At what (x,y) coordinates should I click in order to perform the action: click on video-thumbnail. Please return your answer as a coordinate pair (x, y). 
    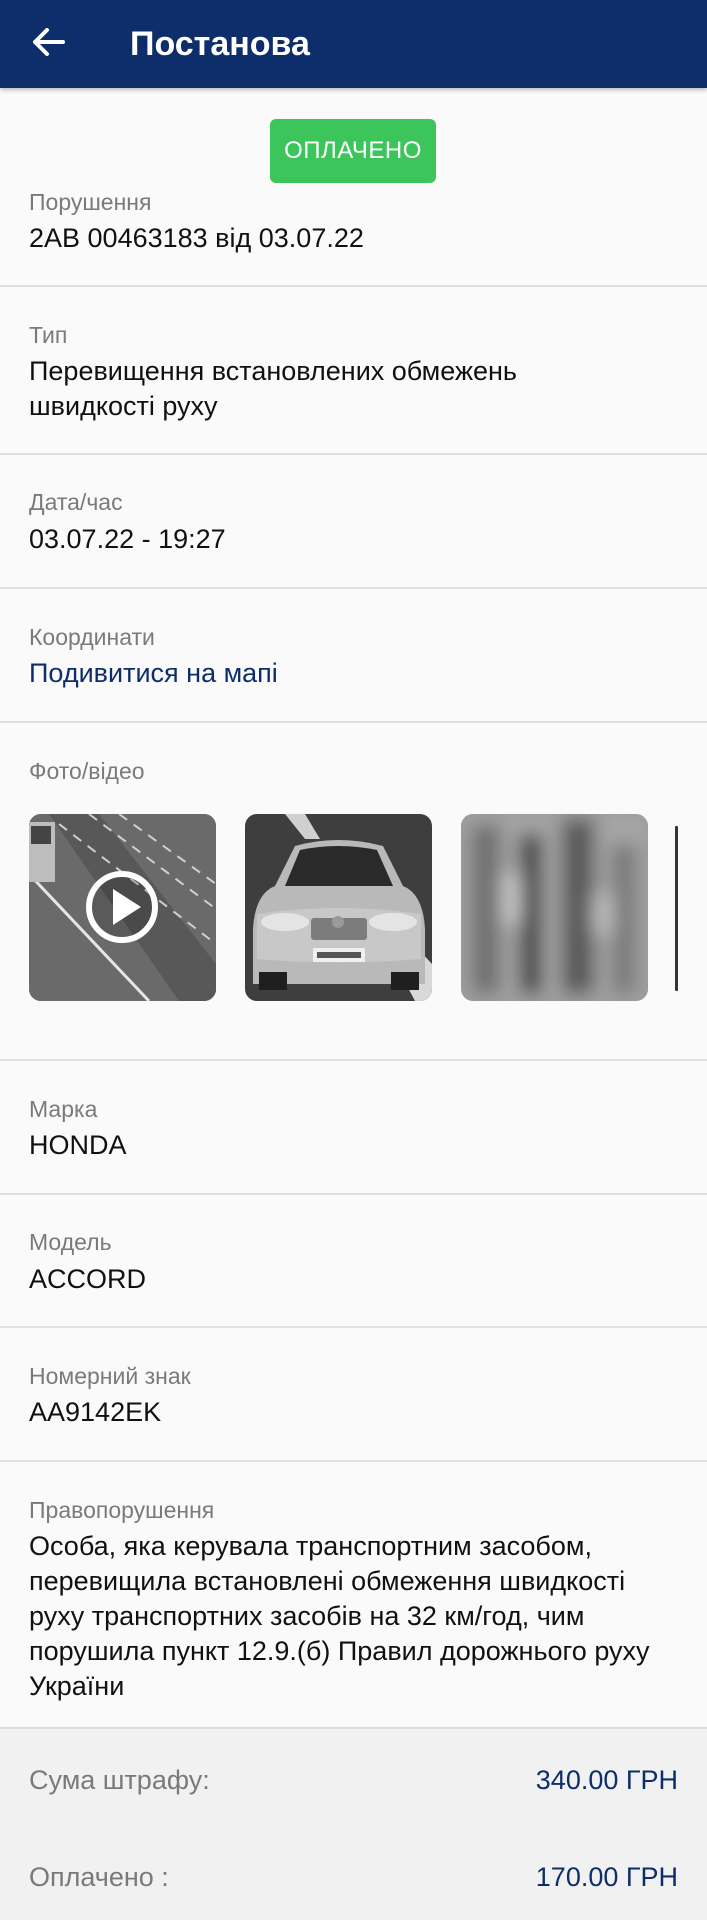
    Looking at the image, I should click on (122, 907).